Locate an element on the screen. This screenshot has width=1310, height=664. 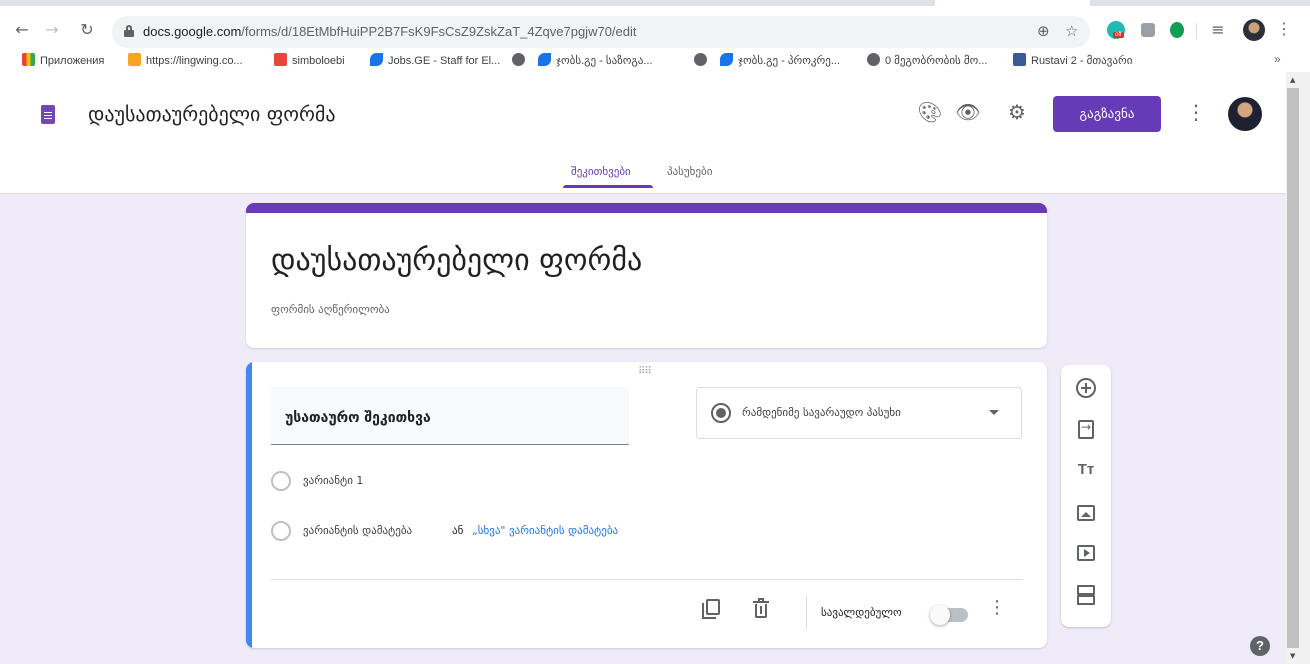
browser-menu-icon: ⋮ is located at coordinates (1284, 28).